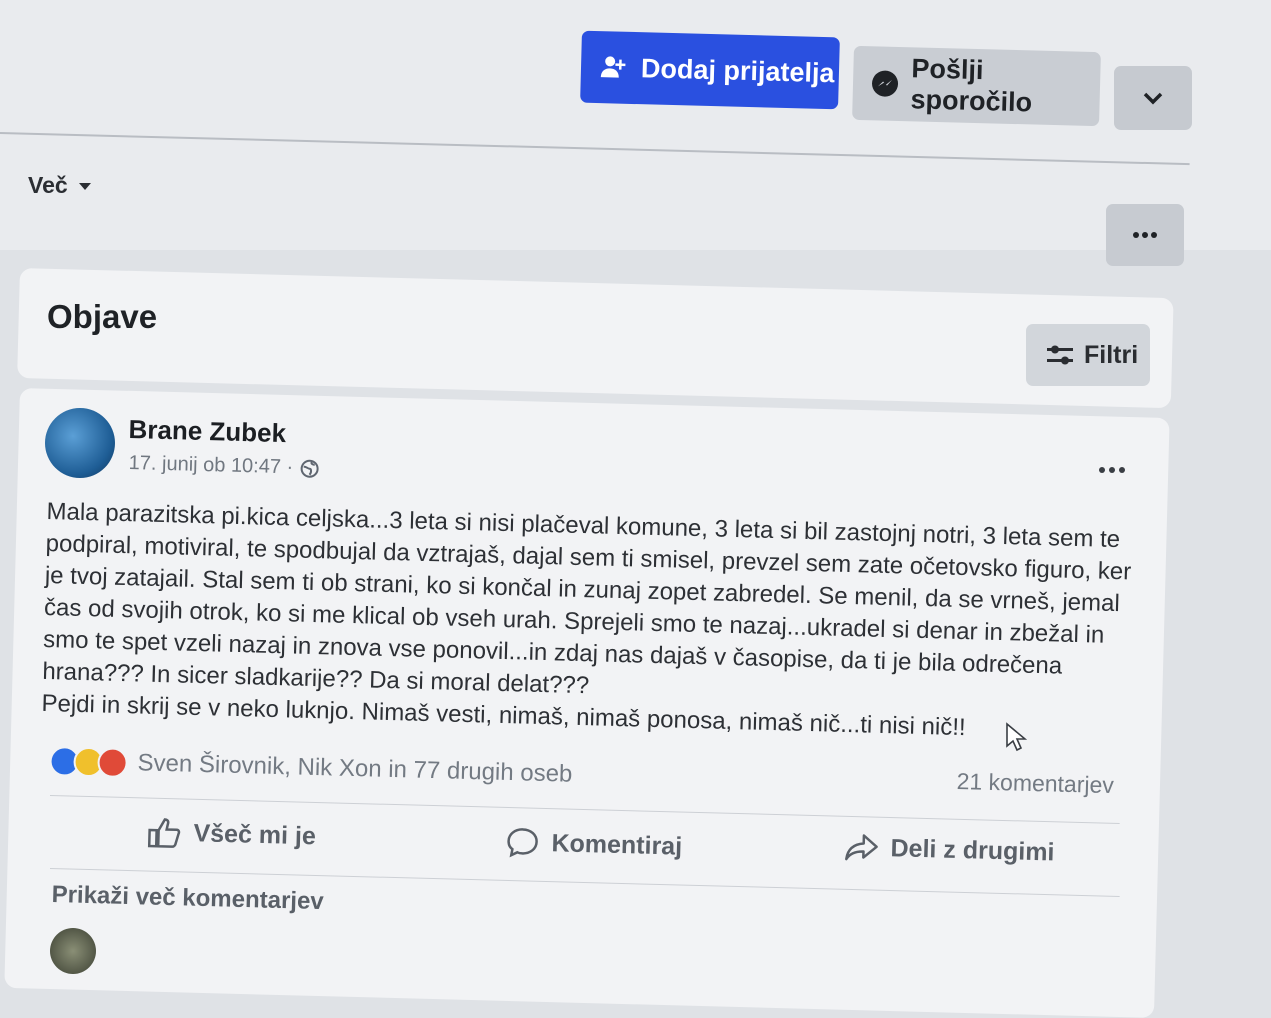  What do you see at coordinates (617, 844) in the screenshot?
I see `comment-label: Komentiraj` at bounding box center [617, 844].